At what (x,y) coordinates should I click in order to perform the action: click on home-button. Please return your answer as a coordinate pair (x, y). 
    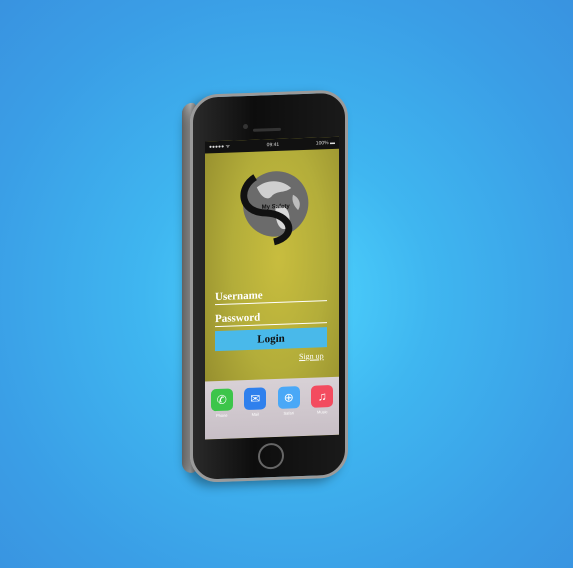
    Looking at the image, I should click on (271, 456).